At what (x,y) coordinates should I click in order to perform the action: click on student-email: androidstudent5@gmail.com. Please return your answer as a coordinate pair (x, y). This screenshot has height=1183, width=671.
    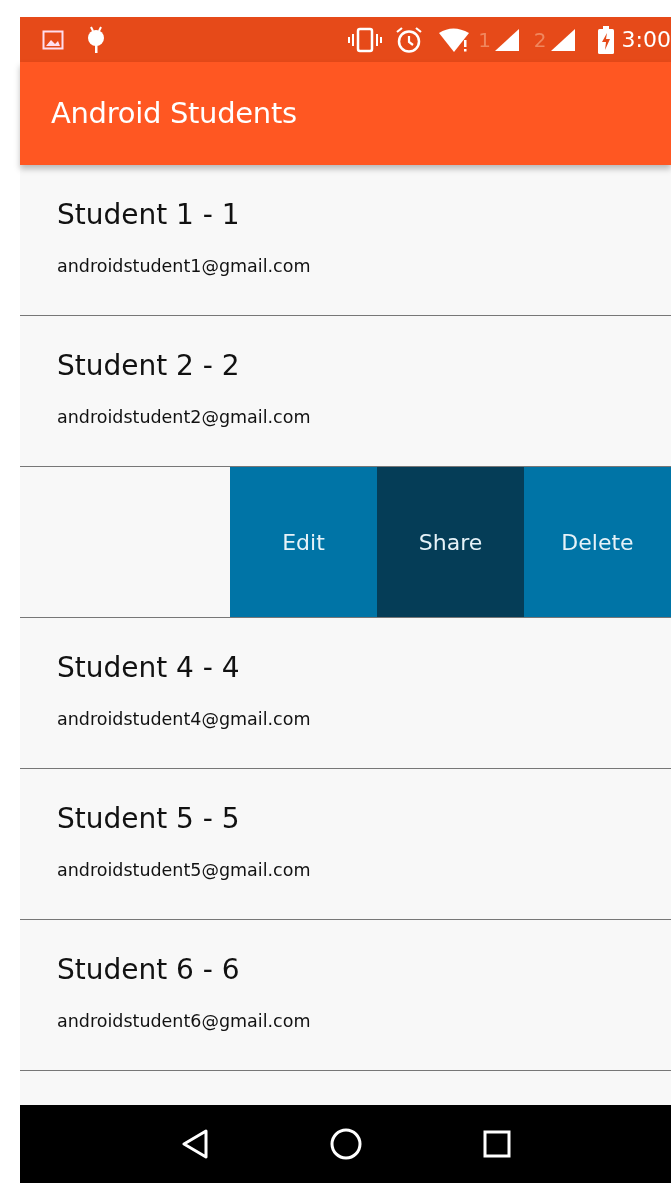
    Looking at the image, I should click on (184, 871).